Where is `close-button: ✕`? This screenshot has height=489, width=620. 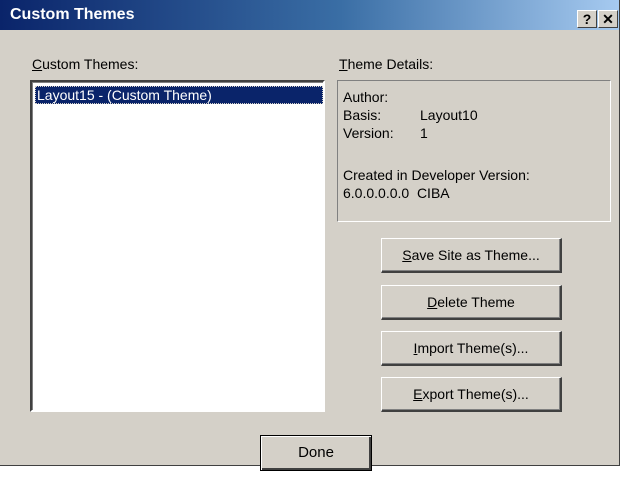
close-button: ✕ is located at coordinates (608, 19).